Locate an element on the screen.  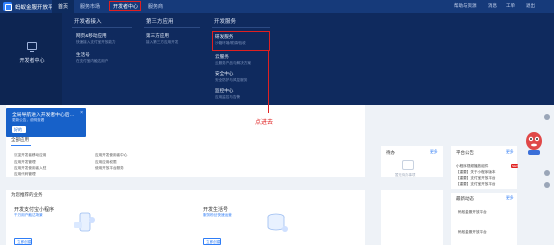
nav-item-developer-center: 开发者中心 is located at coordinates (125, 6).